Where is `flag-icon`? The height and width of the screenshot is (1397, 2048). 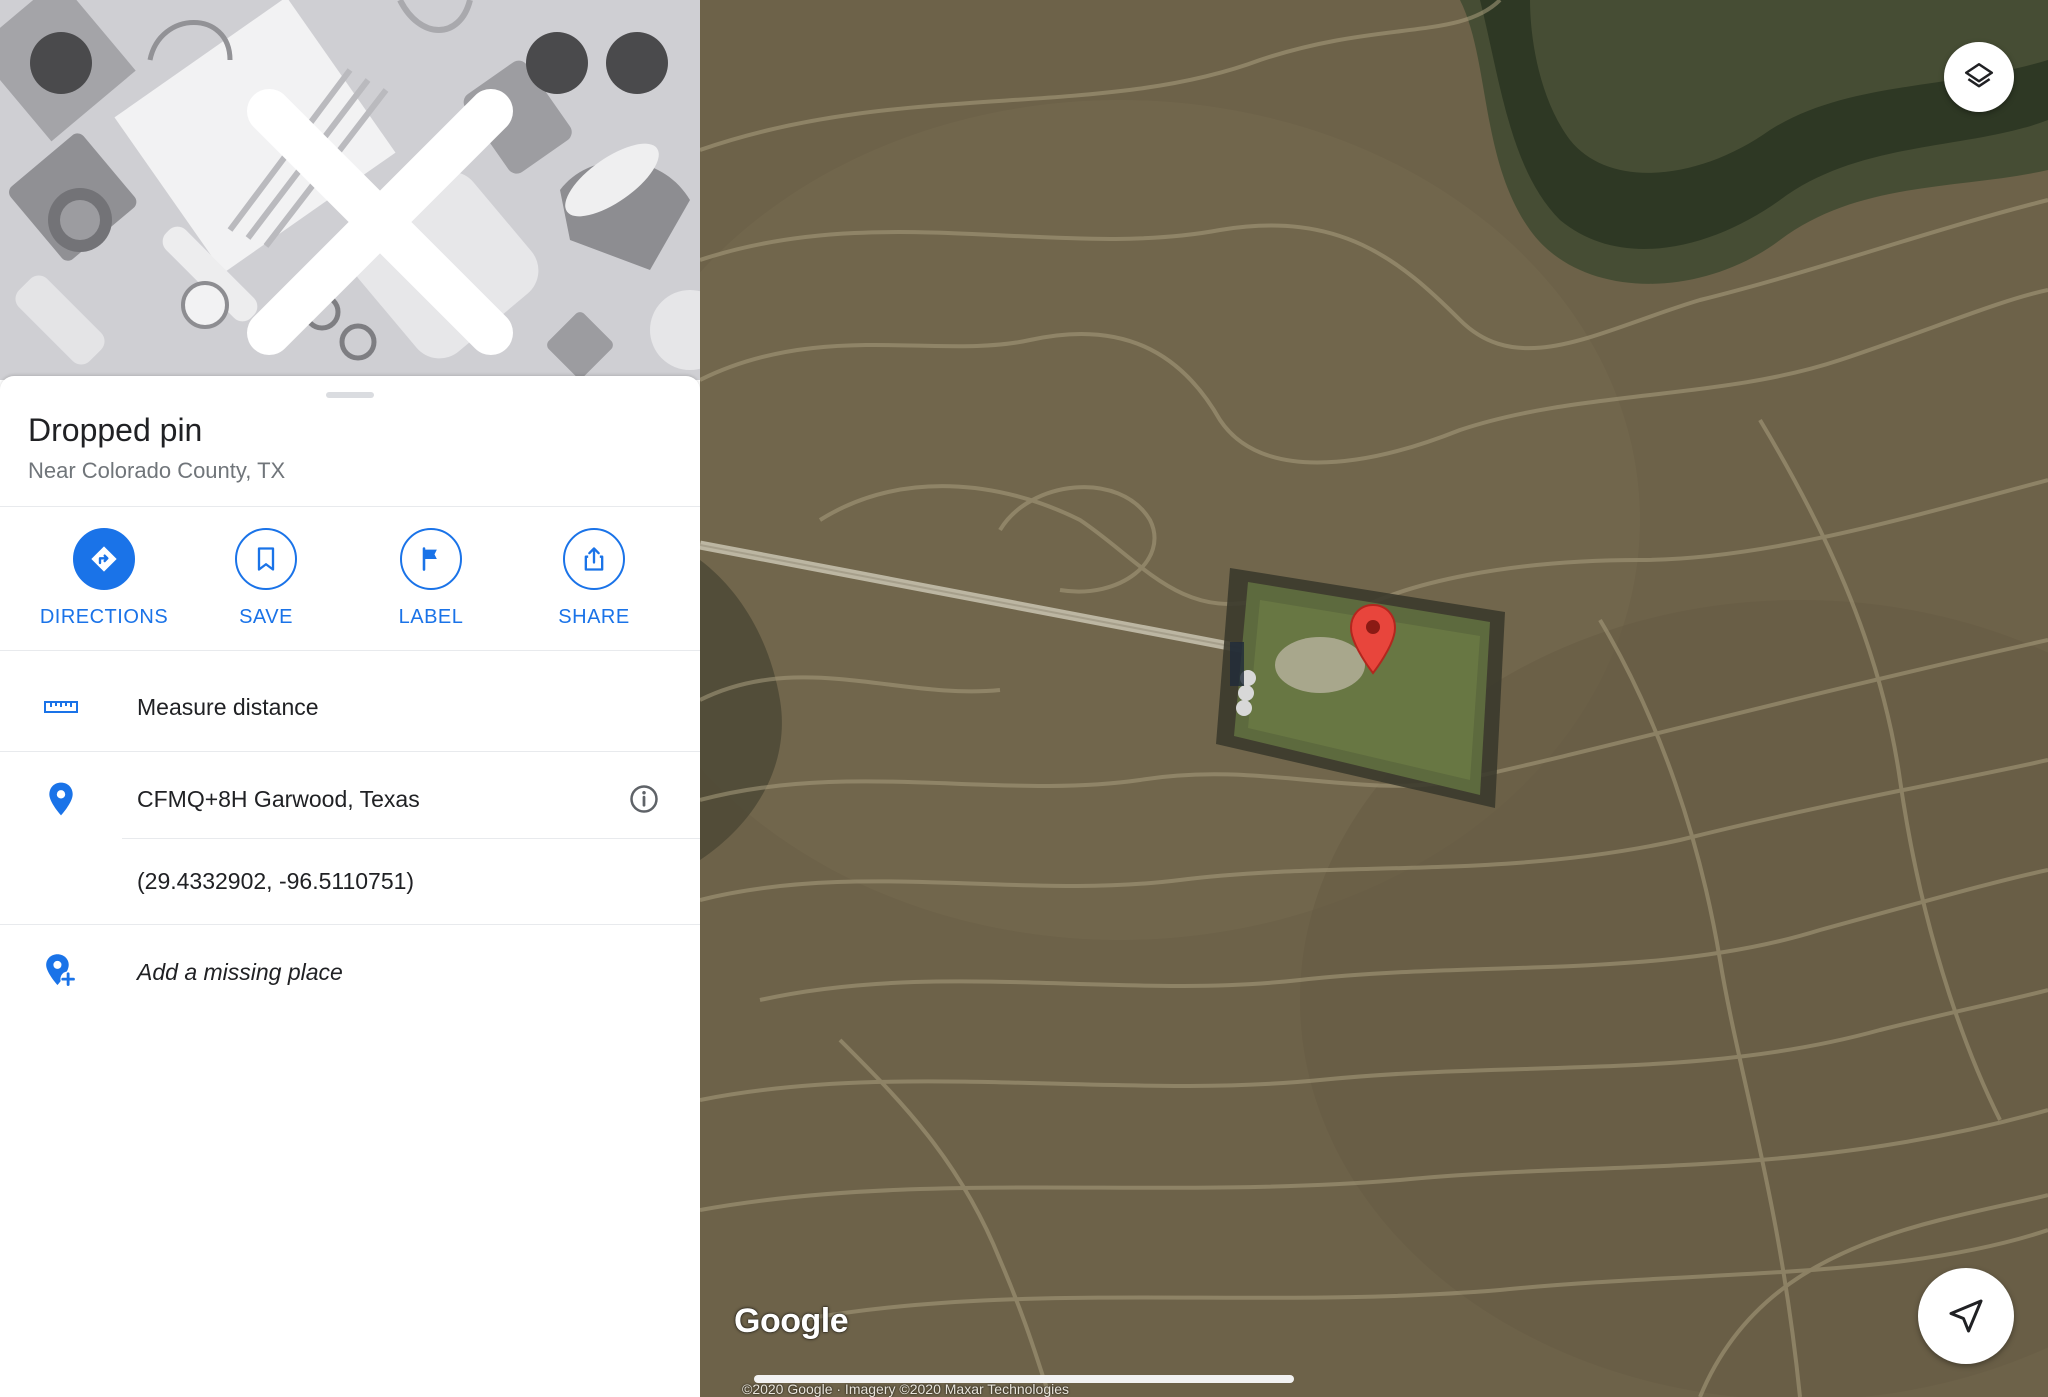 flag-icon is located at coordinates (429, 559).